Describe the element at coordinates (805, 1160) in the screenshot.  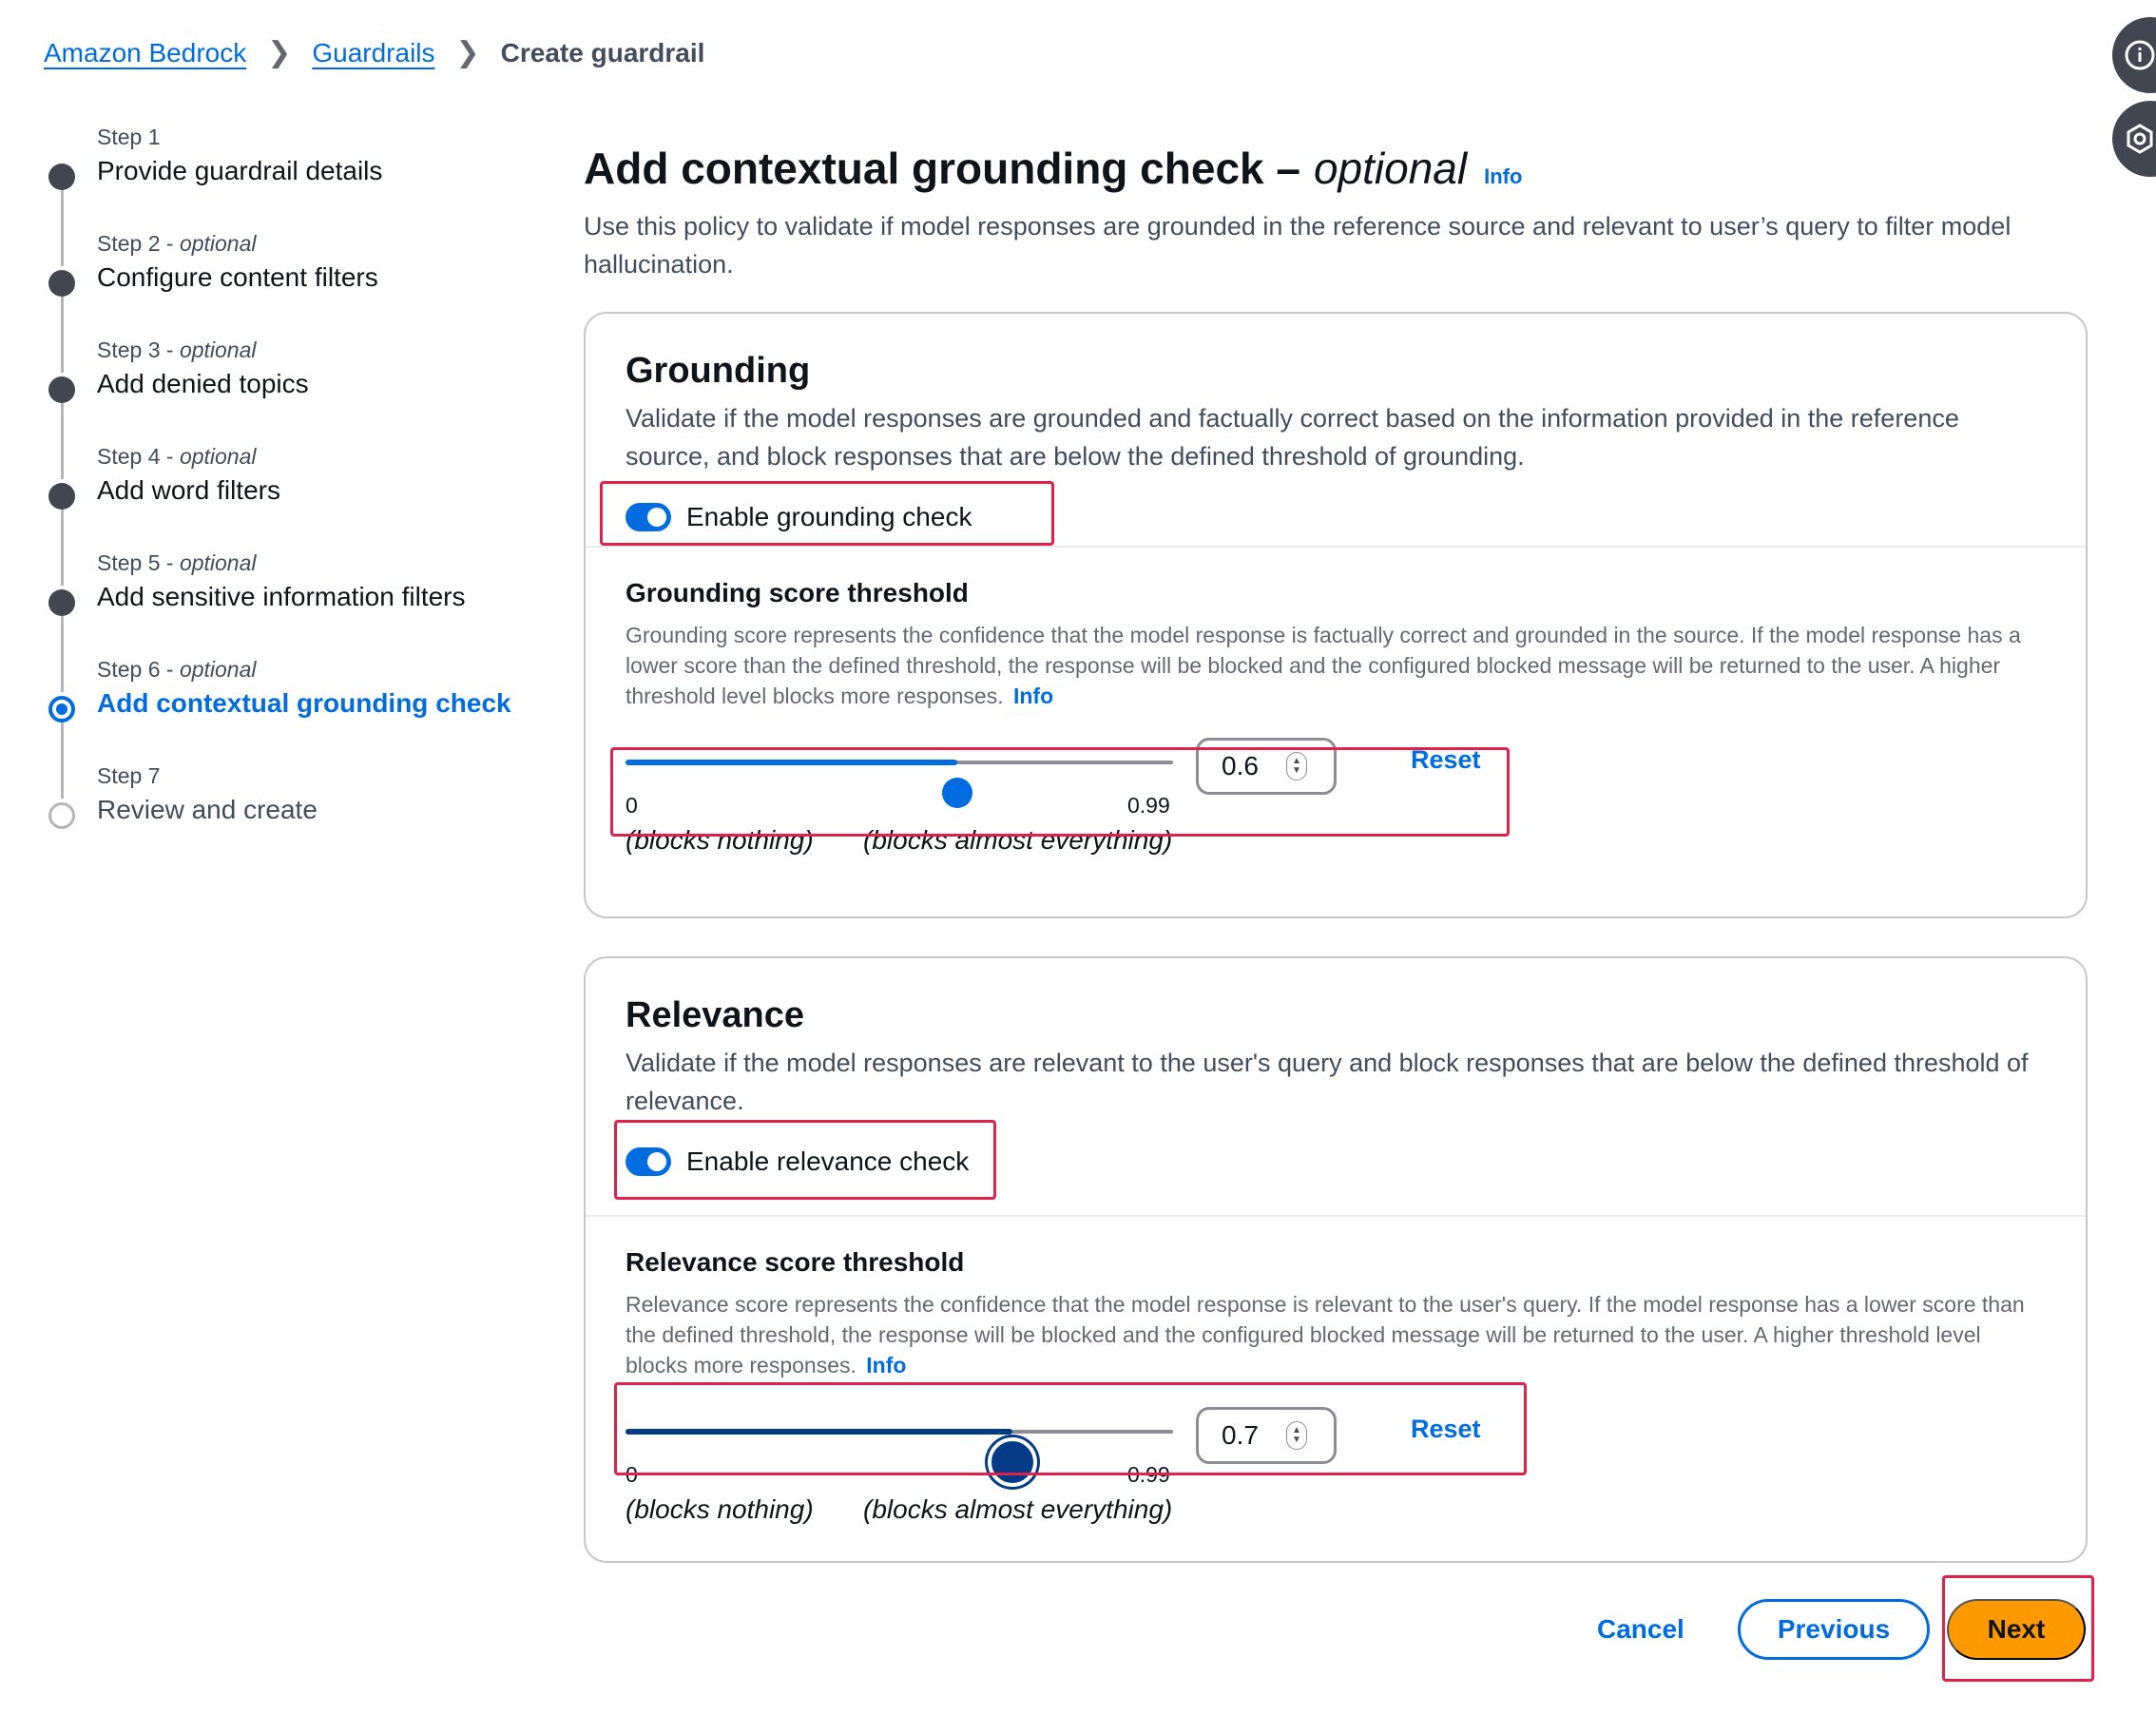
I see `highlight-relevance-toggle` at that location.